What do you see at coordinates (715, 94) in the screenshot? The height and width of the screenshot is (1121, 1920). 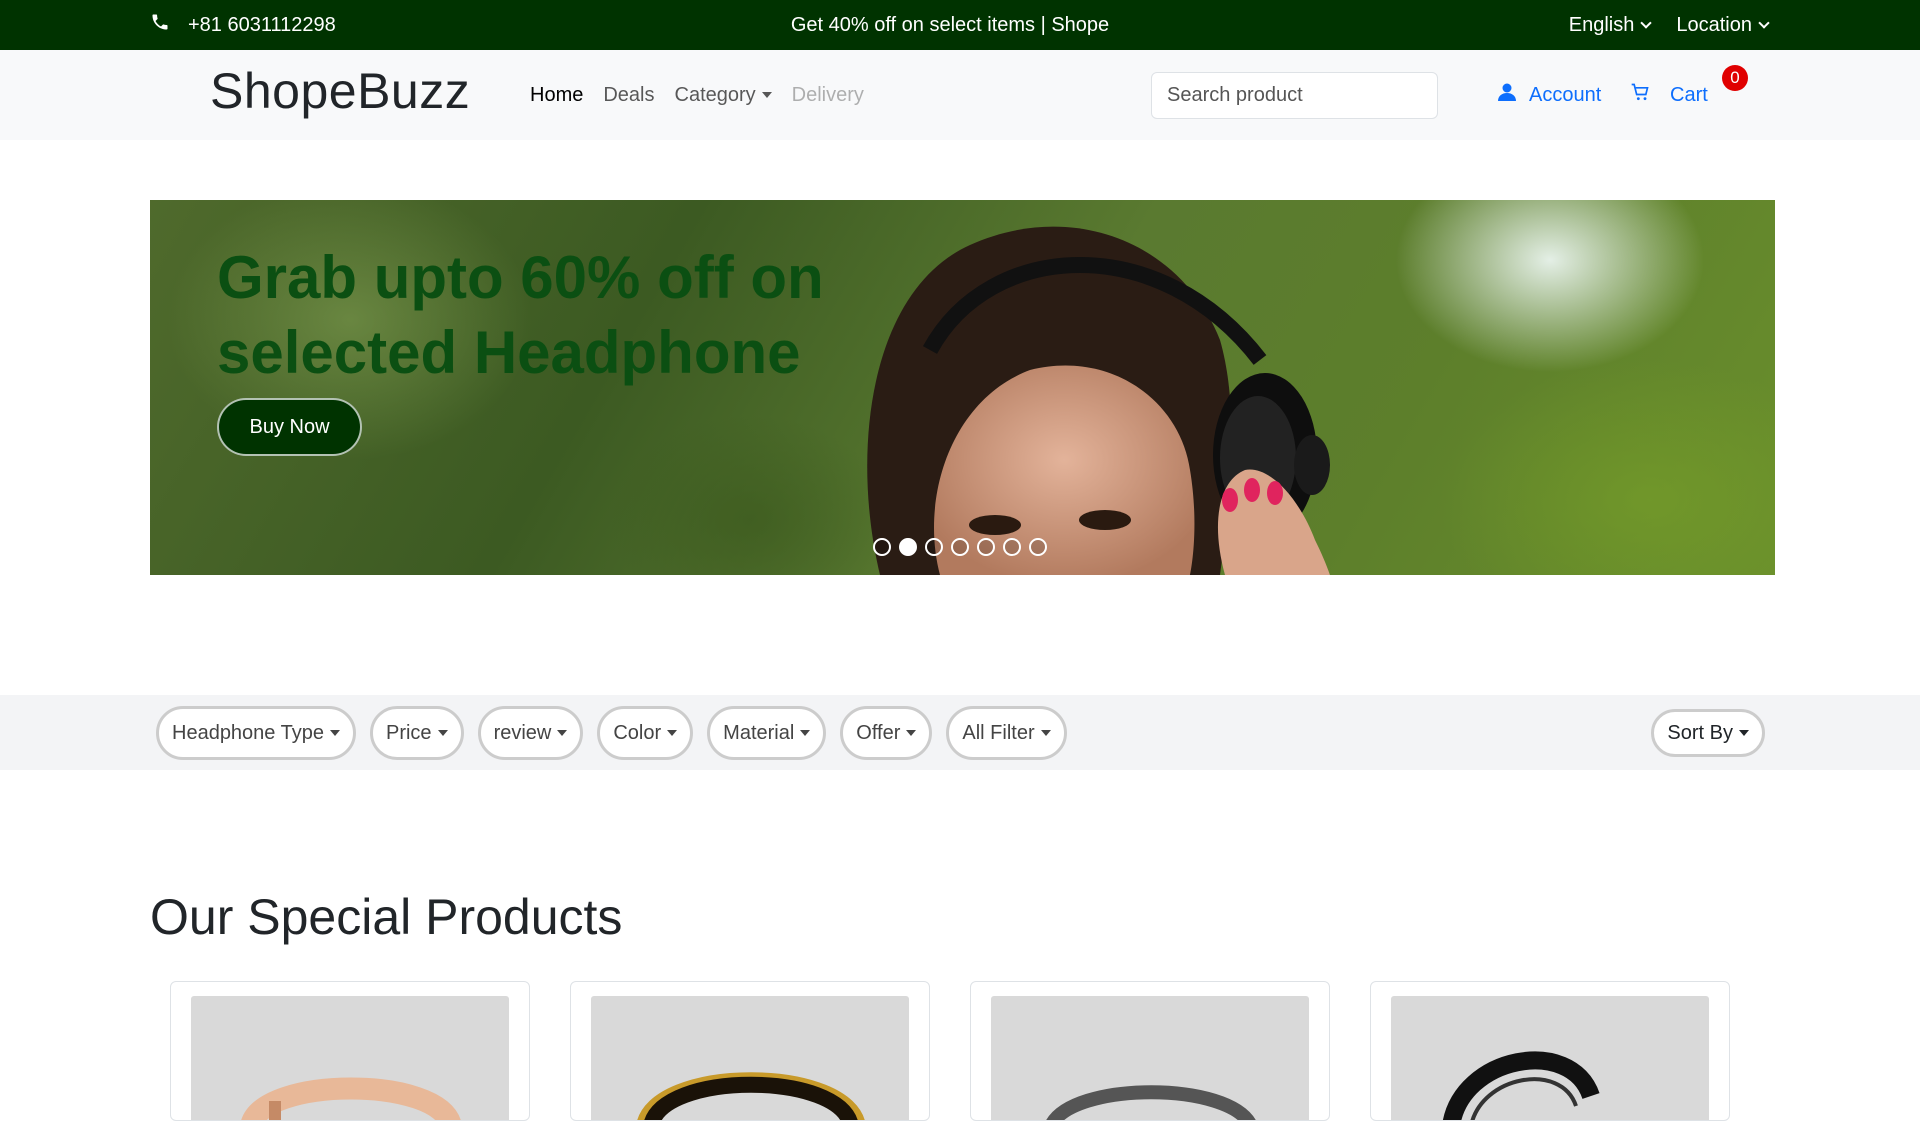 I see `nav-category-label: Category` at bounding box center [715, 94].